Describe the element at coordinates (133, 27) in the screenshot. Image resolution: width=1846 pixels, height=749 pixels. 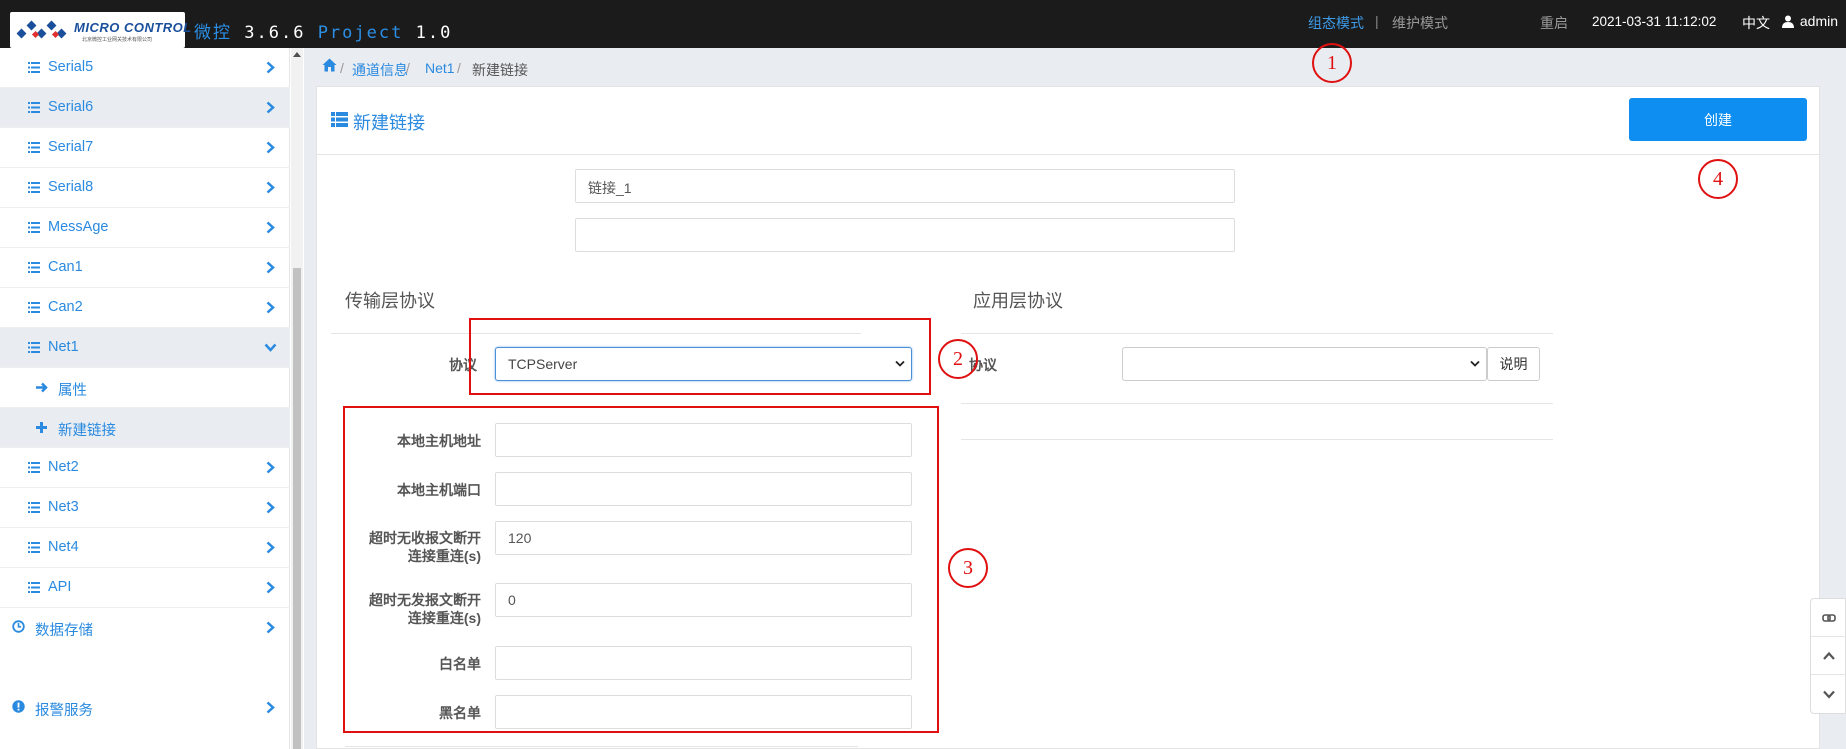
I see `logo-text: MICRO CONTROL` at that location.